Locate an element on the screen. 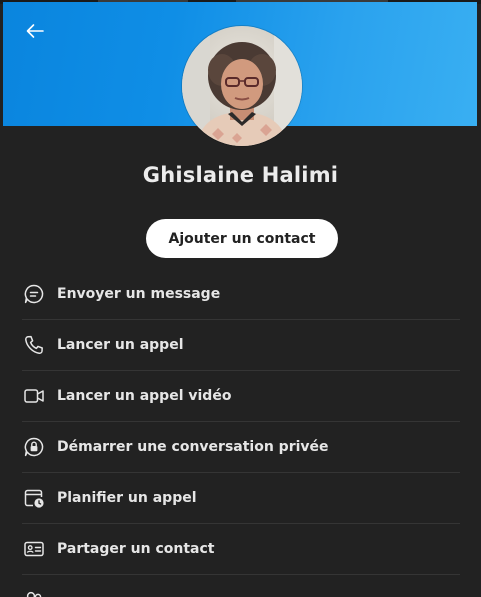 The image size is (481, 597). contact-card-icon is located at coordinates (34, 549).